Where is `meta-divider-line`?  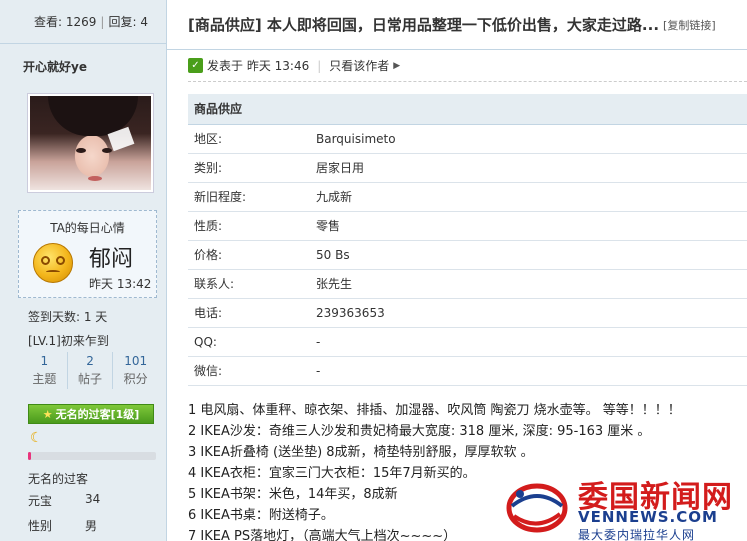
meta-divider-line is located at coordinates (467, 81).